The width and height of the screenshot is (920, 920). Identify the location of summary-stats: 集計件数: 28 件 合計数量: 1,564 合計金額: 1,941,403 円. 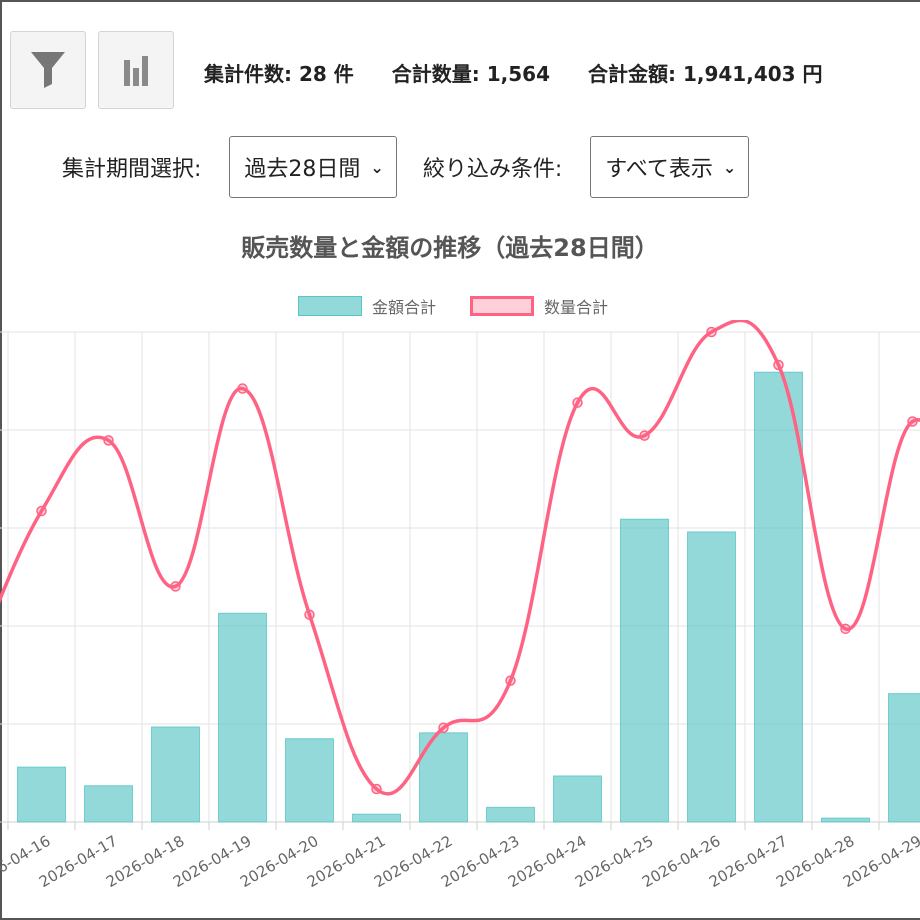
(513, 72).